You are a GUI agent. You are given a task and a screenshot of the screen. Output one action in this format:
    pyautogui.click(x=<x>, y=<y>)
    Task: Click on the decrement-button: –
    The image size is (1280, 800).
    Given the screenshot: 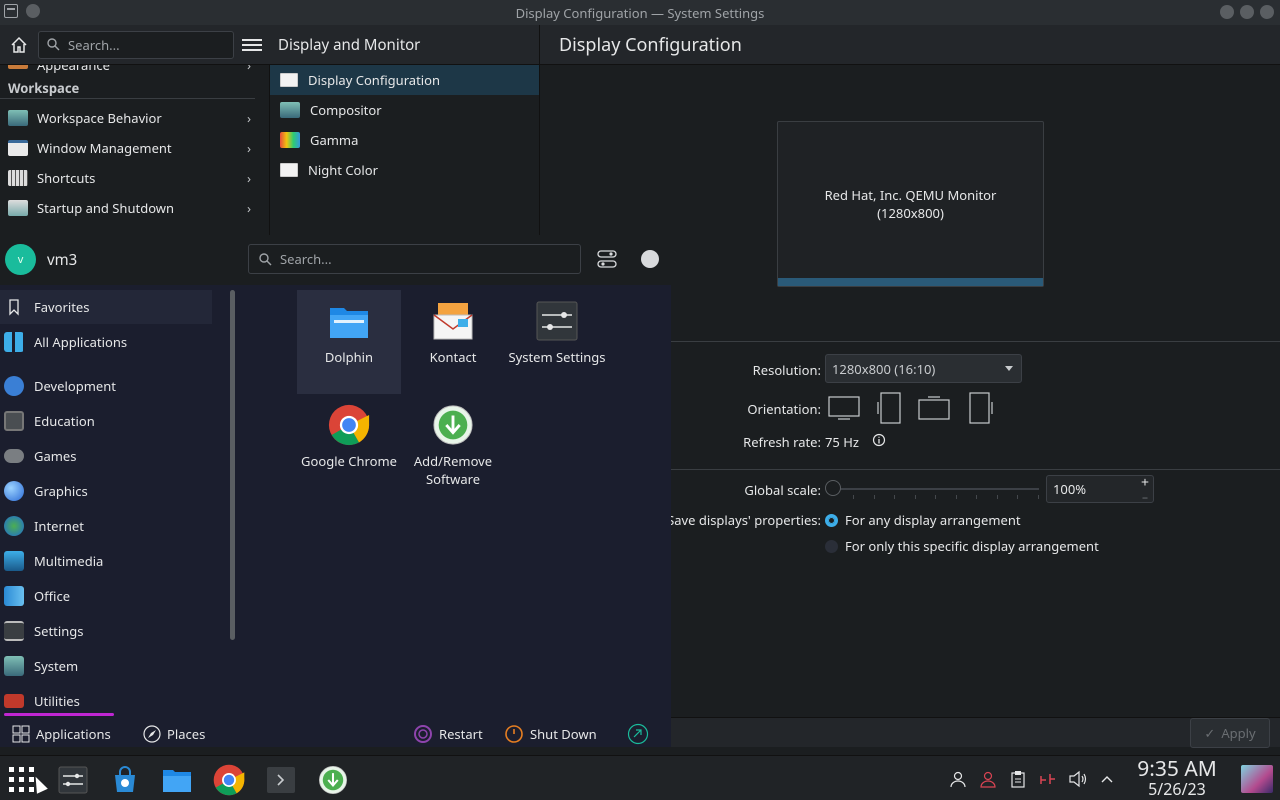 What is the action you would take?
    pyautogui.click(x=1145, y=496)
    